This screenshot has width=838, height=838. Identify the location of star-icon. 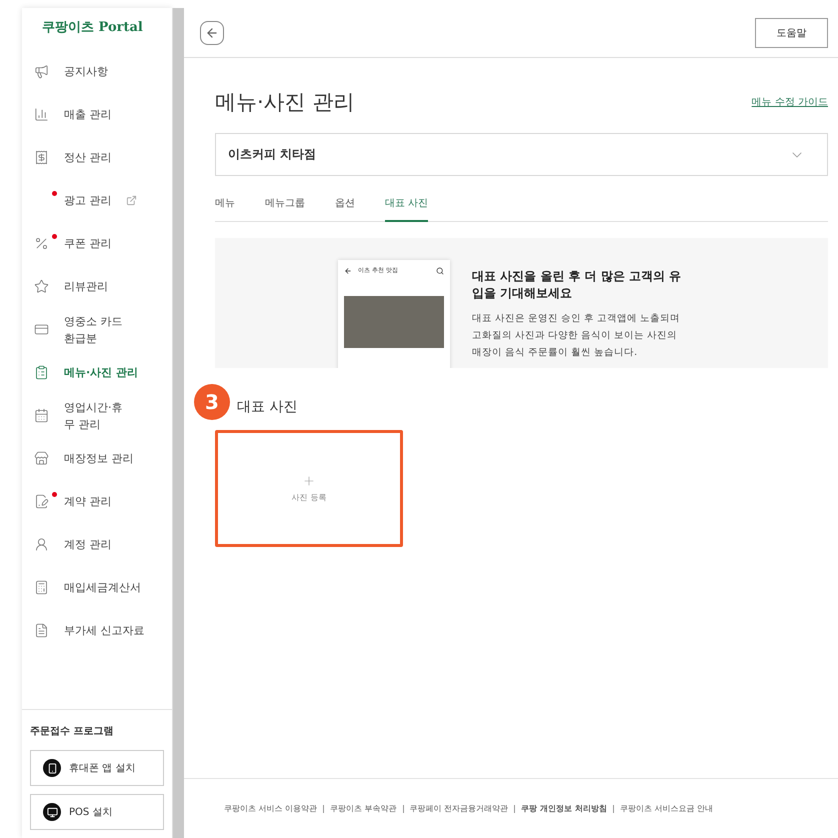
(41, 286).